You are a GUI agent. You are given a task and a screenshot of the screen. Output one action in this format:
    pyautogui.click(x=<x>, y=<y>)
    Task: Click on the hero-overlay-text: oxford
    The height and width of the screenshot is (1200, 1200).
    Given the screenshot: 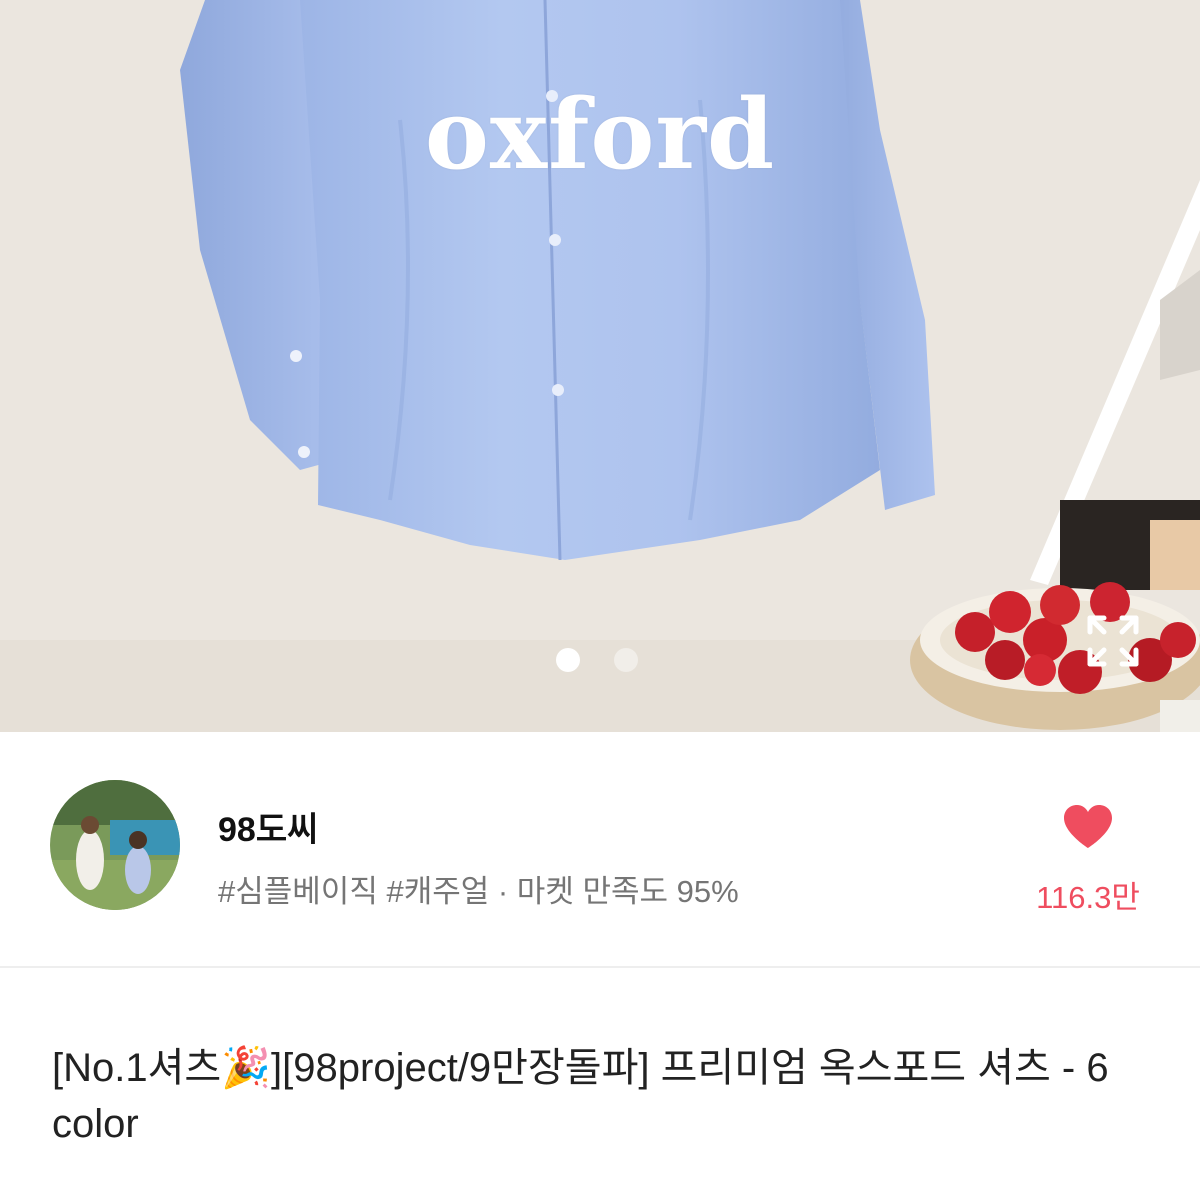 What is the action you would take?
    pyautogui.click(x=600, y=134)
    